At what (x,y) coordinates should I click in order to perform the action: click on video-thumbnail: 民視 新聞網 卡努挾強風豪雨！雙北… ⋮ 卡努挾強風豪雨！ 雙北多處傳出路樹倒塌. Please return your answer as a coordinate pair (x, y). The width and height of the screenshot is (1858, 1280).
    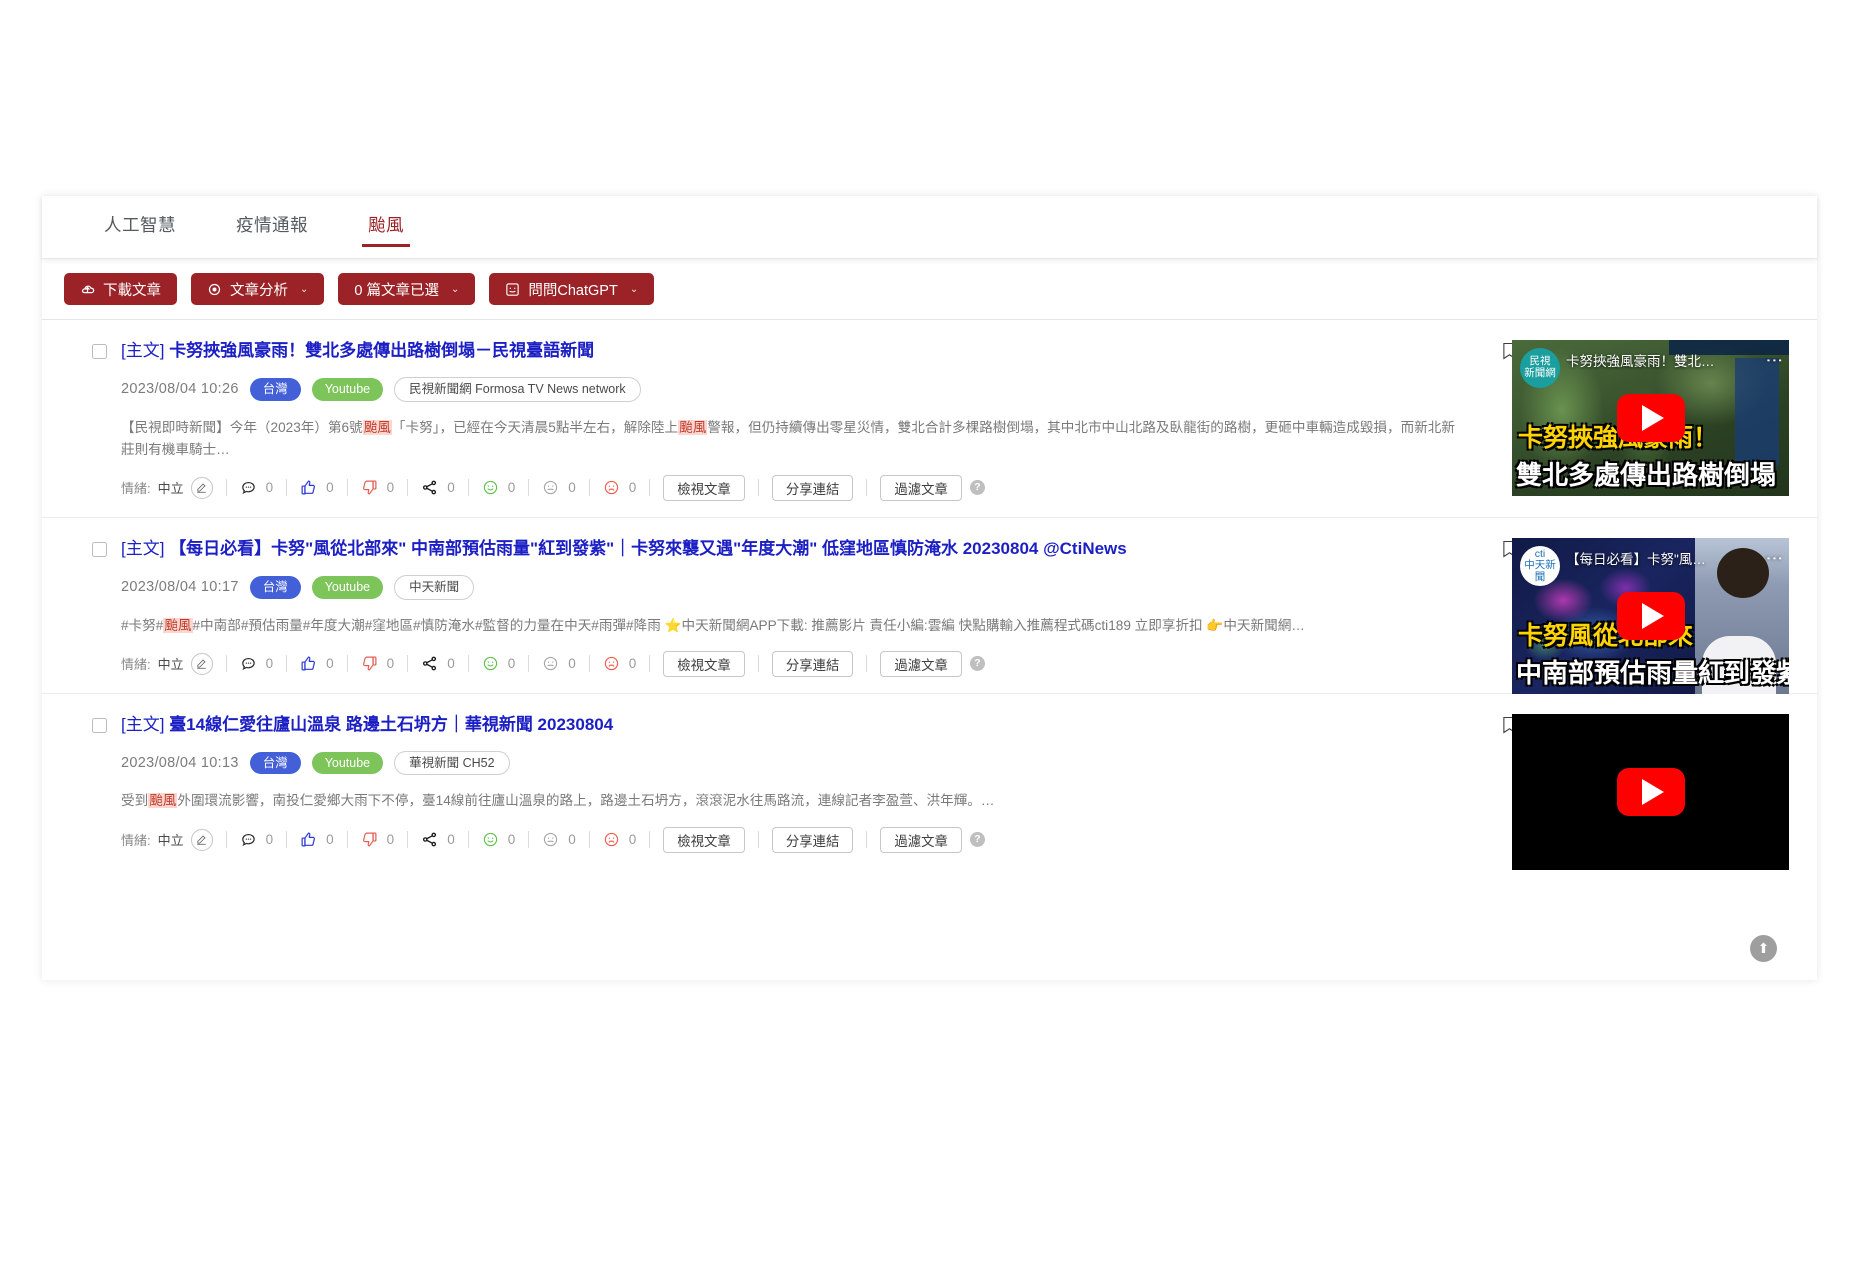
    Looking at the image, I should click on (1650, 418).